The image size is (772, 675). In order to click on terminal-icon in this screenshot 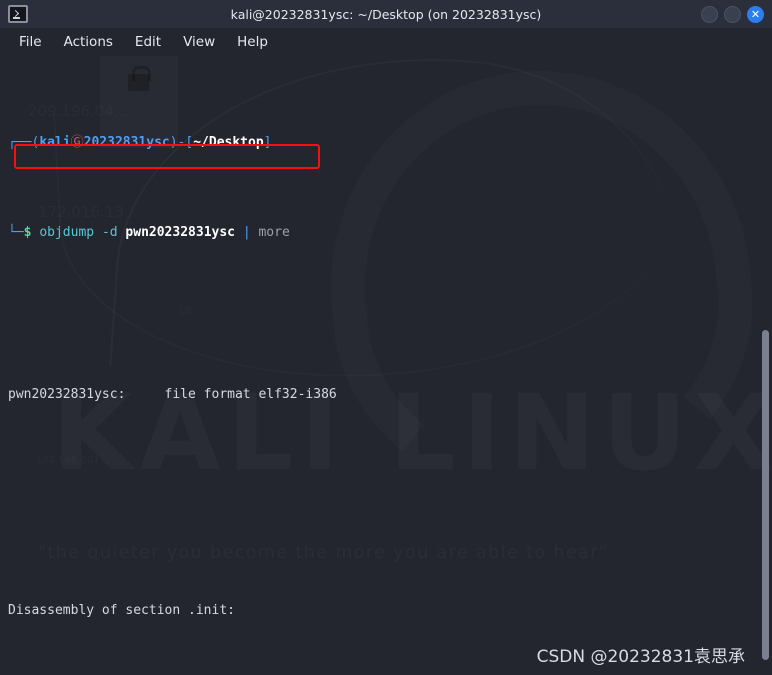, I will do `click(18, 14)`.